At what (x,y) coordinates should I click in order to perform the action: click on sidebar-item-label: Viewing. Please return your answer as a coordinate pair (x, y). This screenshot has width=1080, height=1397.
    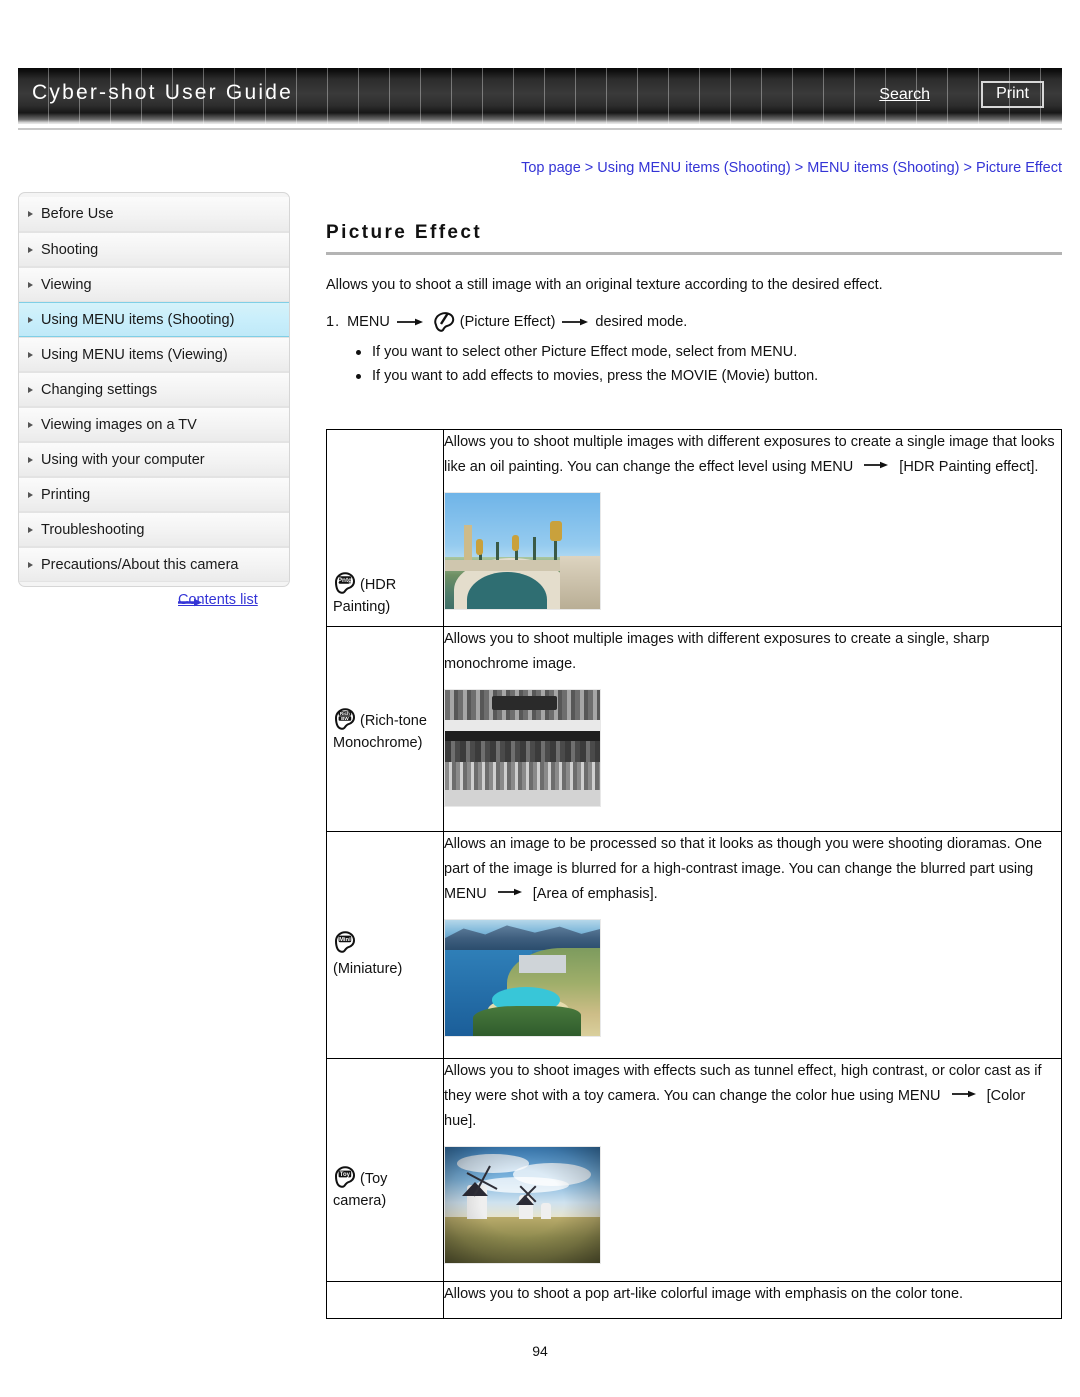
    Looking at the image, I should click on (66, 285).